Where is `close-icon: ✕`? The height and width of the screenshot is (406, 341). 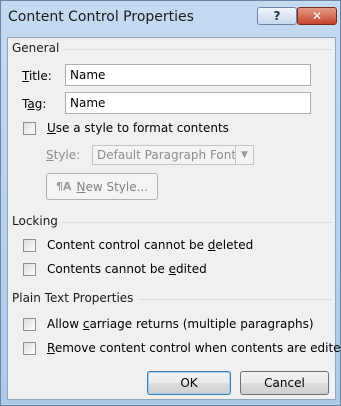
close-icon: ✕ is located at coordinates (317, 16).